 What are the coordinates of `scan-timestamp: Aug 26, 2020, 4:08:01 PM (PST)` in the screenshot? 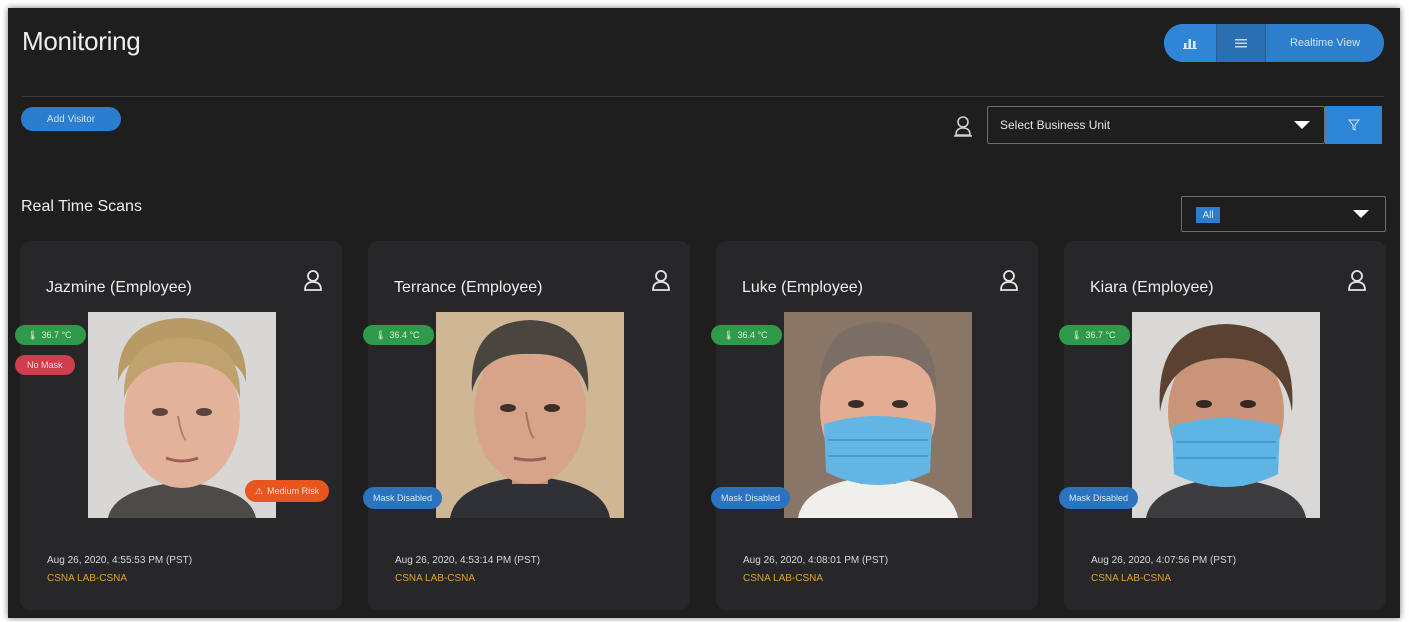 It's located at (816, 560).